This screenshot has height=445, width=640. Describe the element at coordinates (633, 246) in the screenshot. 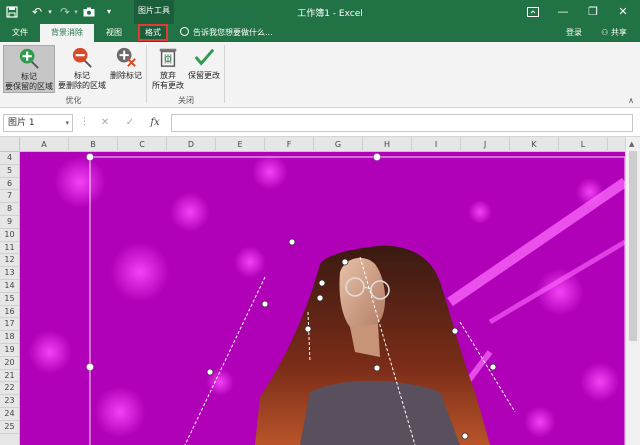

I see `scroll-thumb` at that location.